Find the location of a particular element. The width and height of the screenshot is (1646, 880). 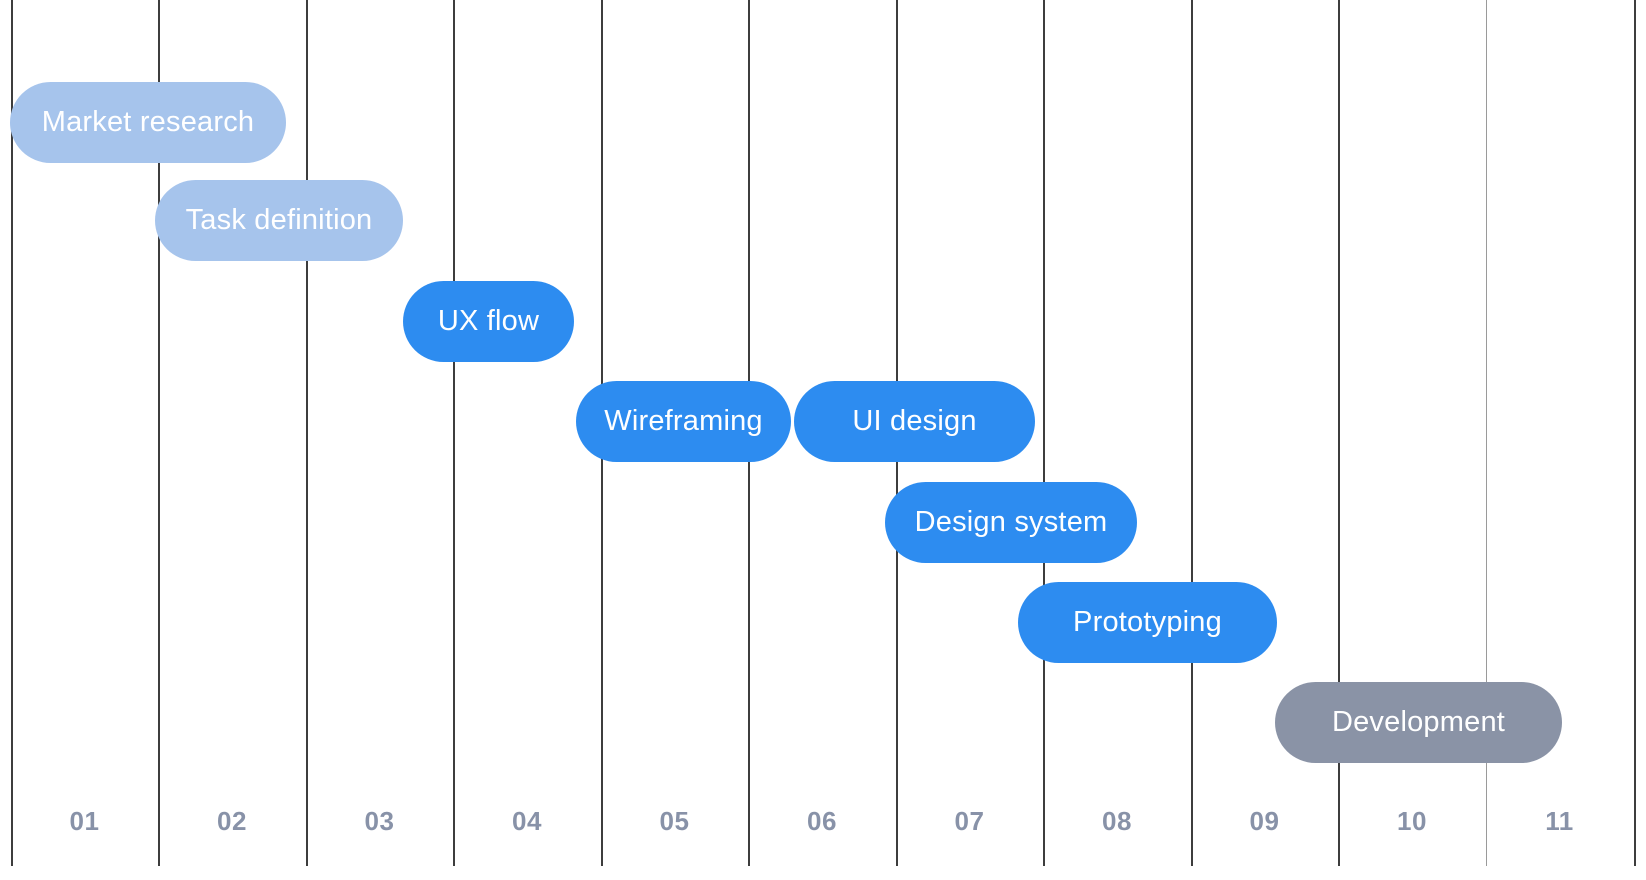

gantt-bar-label: Development is located at coordinates (1418, 722).